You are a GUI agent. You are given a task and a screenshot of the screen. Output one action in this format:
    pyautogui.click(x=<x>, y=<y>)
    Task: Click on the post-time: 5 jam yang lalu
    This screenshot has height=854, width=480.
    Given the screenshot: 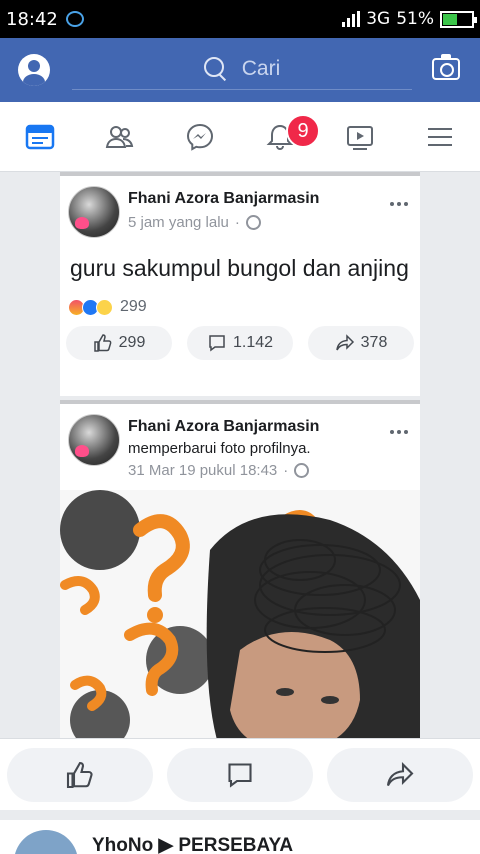 What is the action you would take?
    pyautogui.click(x=178, y=222)
    